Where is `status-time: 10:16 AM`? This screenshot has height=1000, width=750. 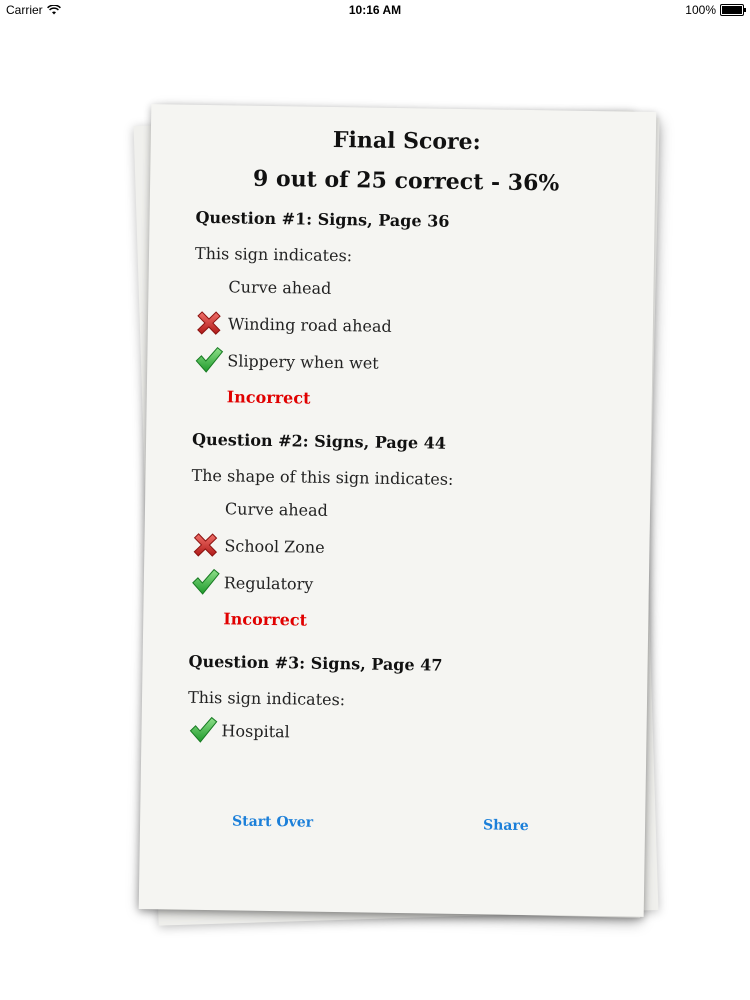
status-time: 10:16 AM is located at coordinates (375, 10).